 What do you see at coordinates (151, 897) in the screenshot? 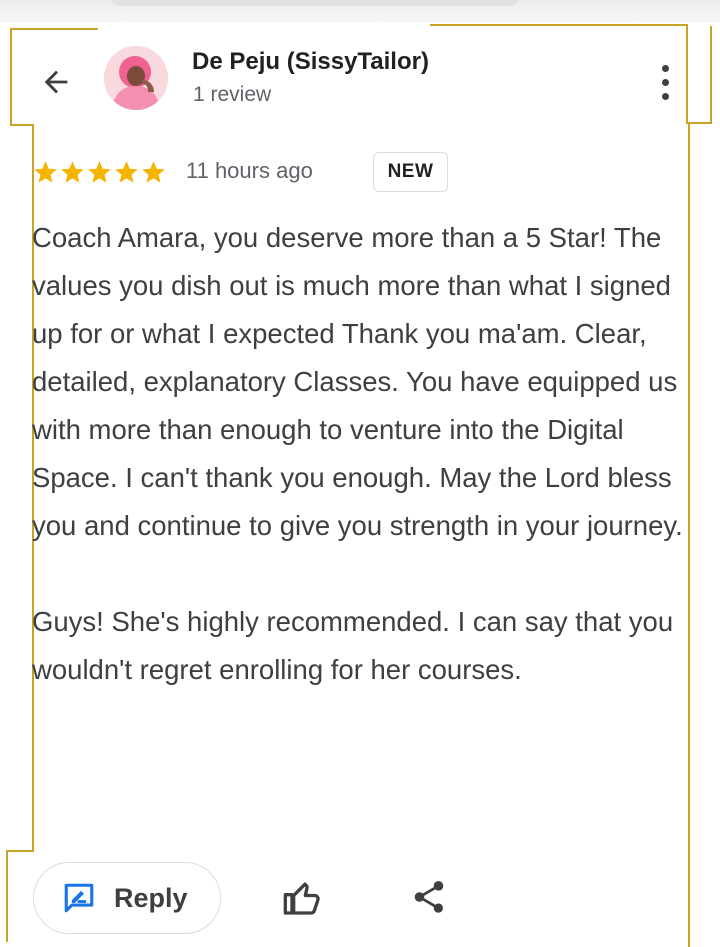
I see `reply-label: Reply` at bounding box center [151, 897].